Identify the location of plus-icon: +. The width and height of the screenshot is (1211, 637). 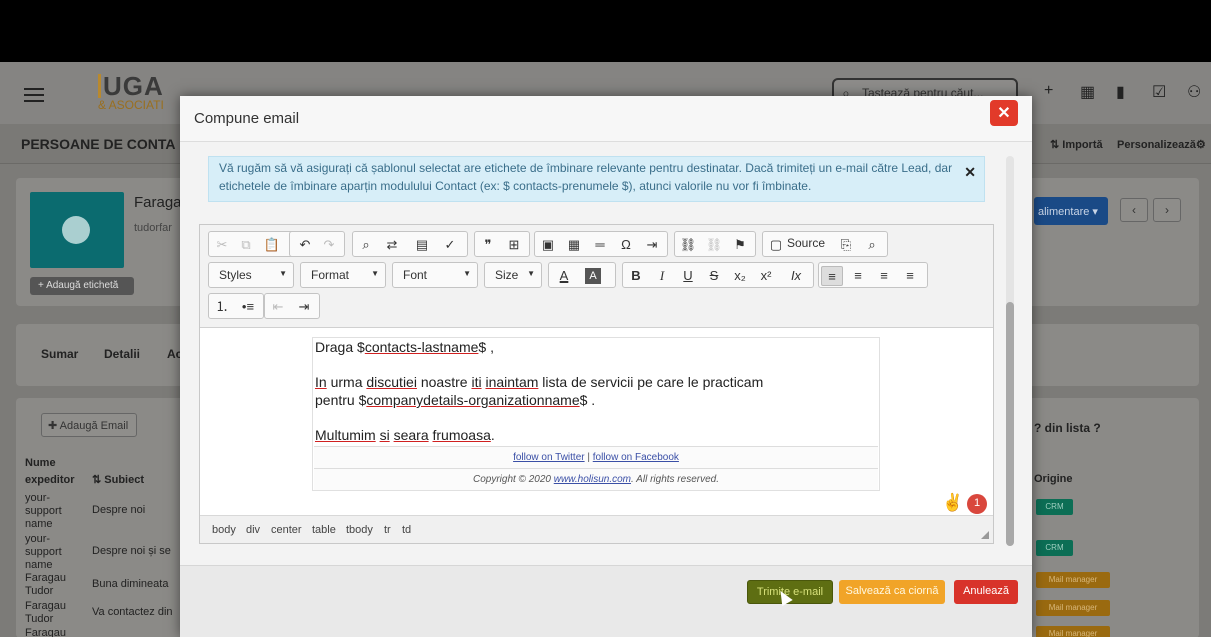
(1048, 91).